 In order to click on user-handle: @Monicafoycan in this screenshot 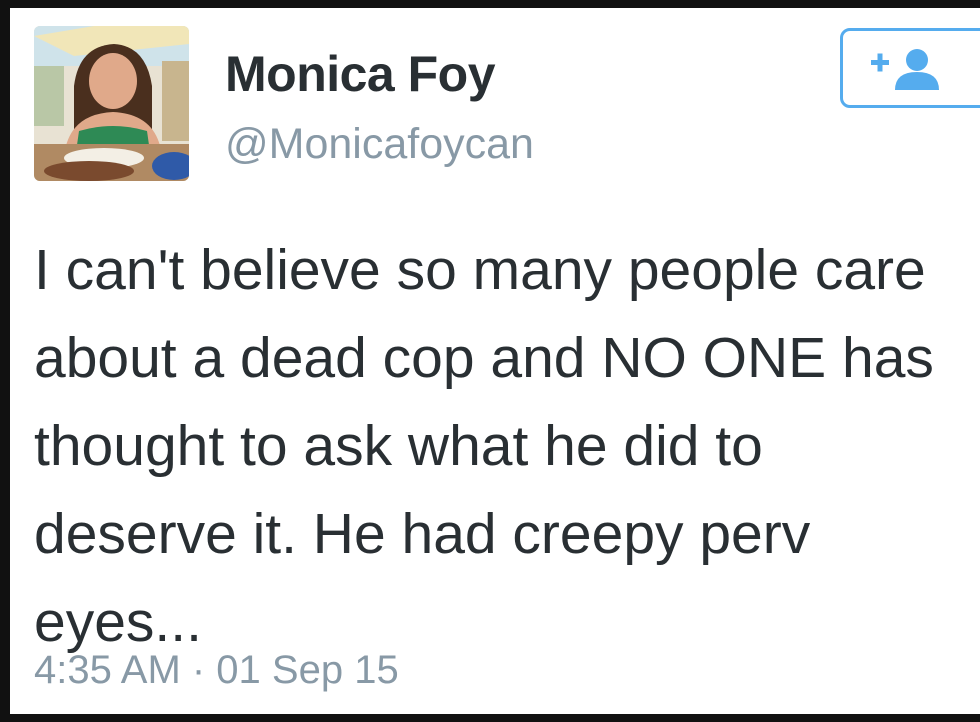, I will do `click(379, 144)`.